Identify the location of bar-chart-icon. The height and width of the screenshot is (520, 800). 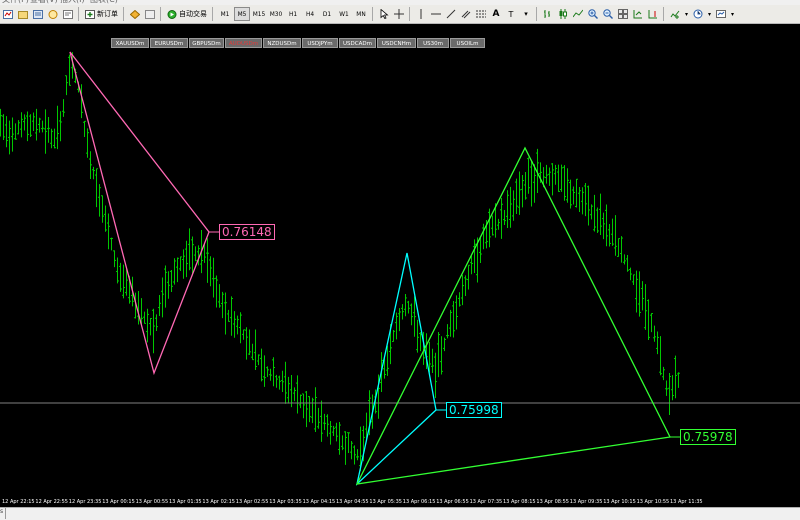
(548, 14).